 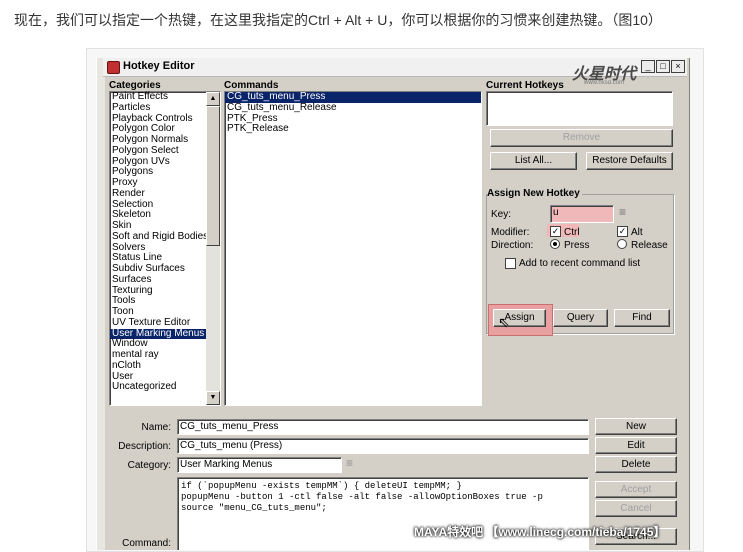 I want to click on category-item: Surfaces, so click(x=158, y=280).